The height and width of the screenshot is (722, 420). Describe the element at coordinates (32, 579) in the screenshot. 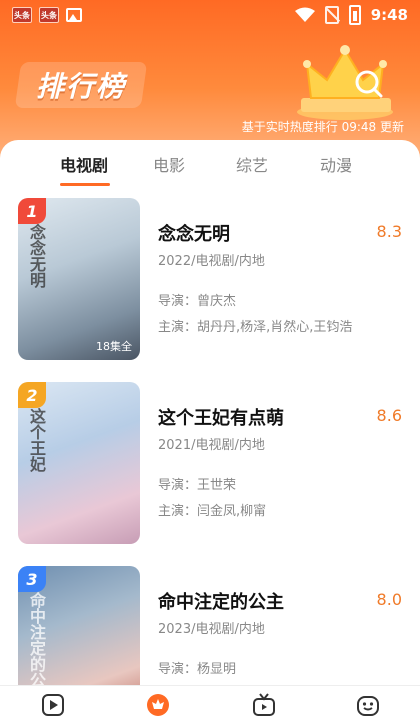

I see `rank-badge: 3` at that location.